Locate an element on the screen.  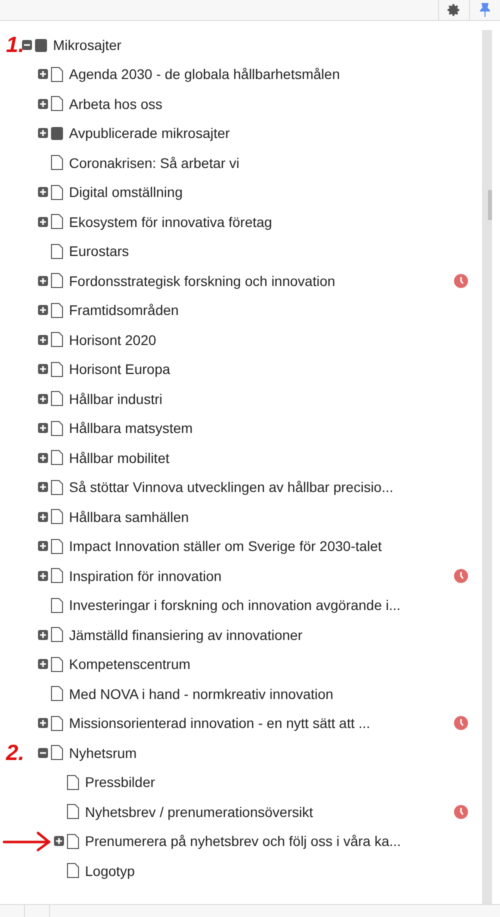
arrow-annotation-icon is located at coordinates (27, 841).